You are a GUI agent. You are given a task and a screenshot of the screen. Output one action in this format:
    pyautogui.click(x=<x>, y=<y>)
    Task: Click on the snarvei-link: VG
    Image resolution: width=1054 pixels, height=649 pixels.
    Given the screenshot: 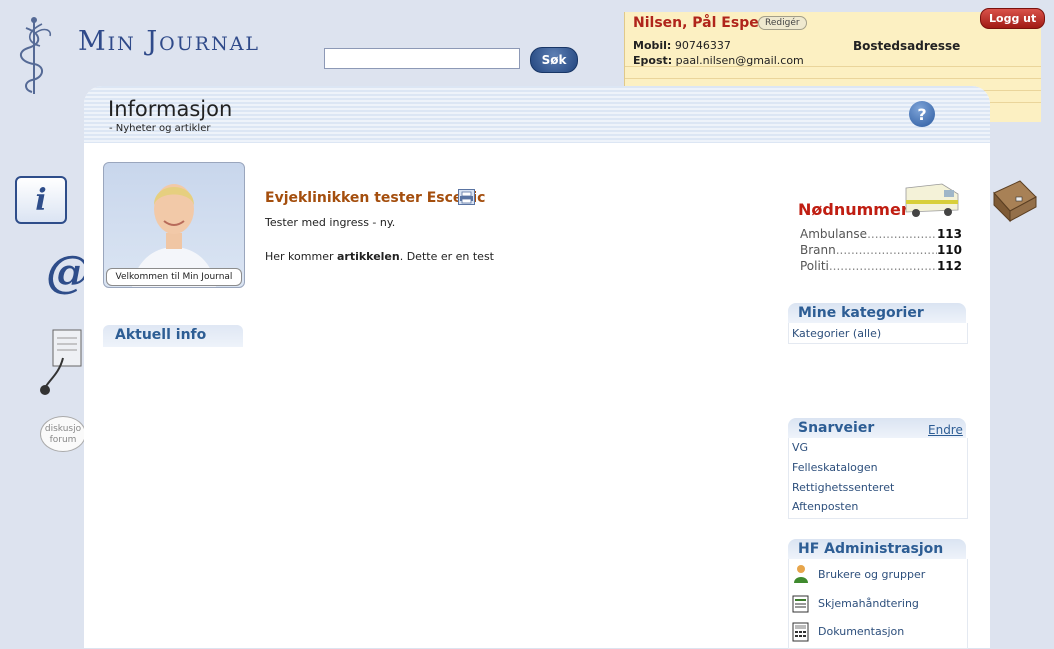 What is the action you would take?
    pyautogui.click(x=800, y=447)
    